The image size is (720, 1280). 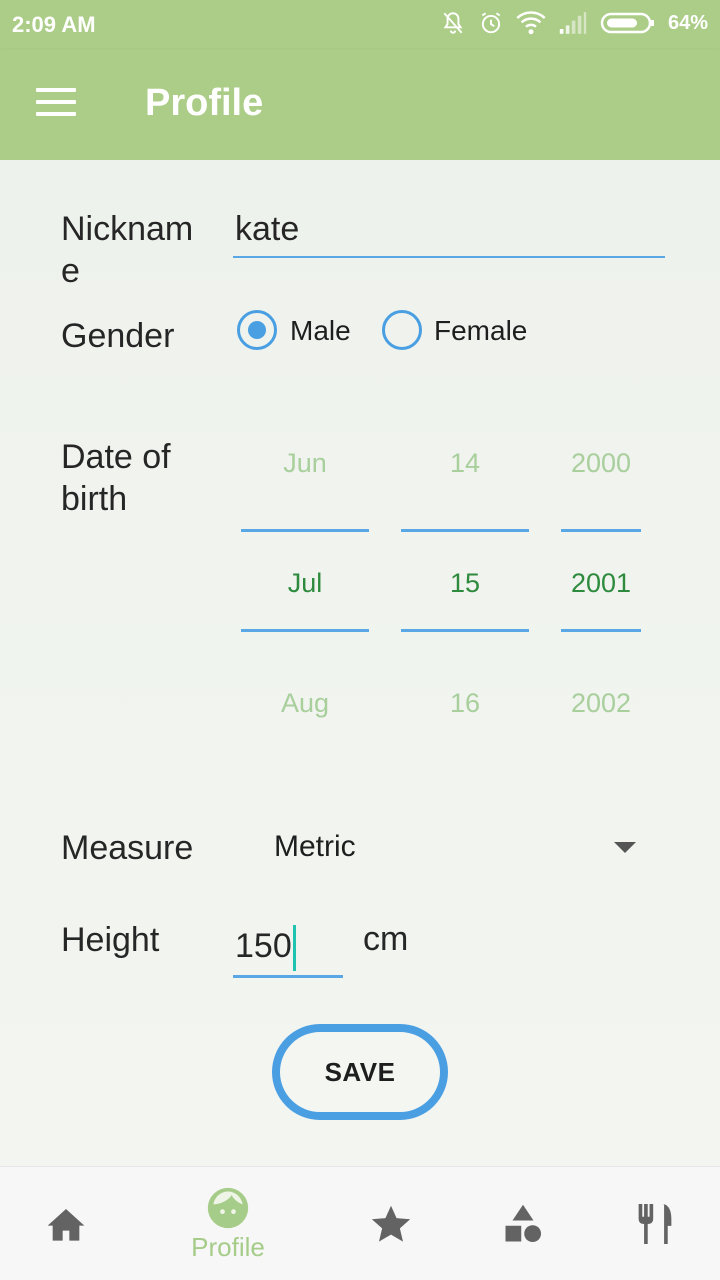 What do you see at coordinates (305, 630) in the screenshot?
I see `month-divider-bottom` at bounding box center [305, 630].